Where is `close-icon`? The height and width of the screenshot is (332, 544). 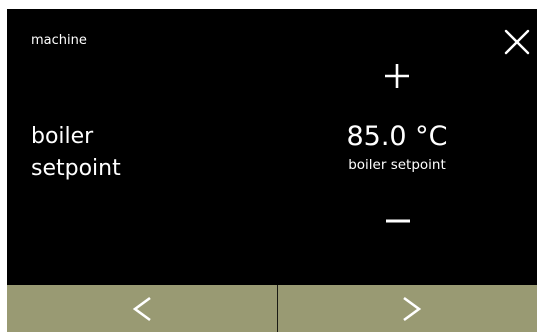
close-icon is located at coordinates (517, 42).